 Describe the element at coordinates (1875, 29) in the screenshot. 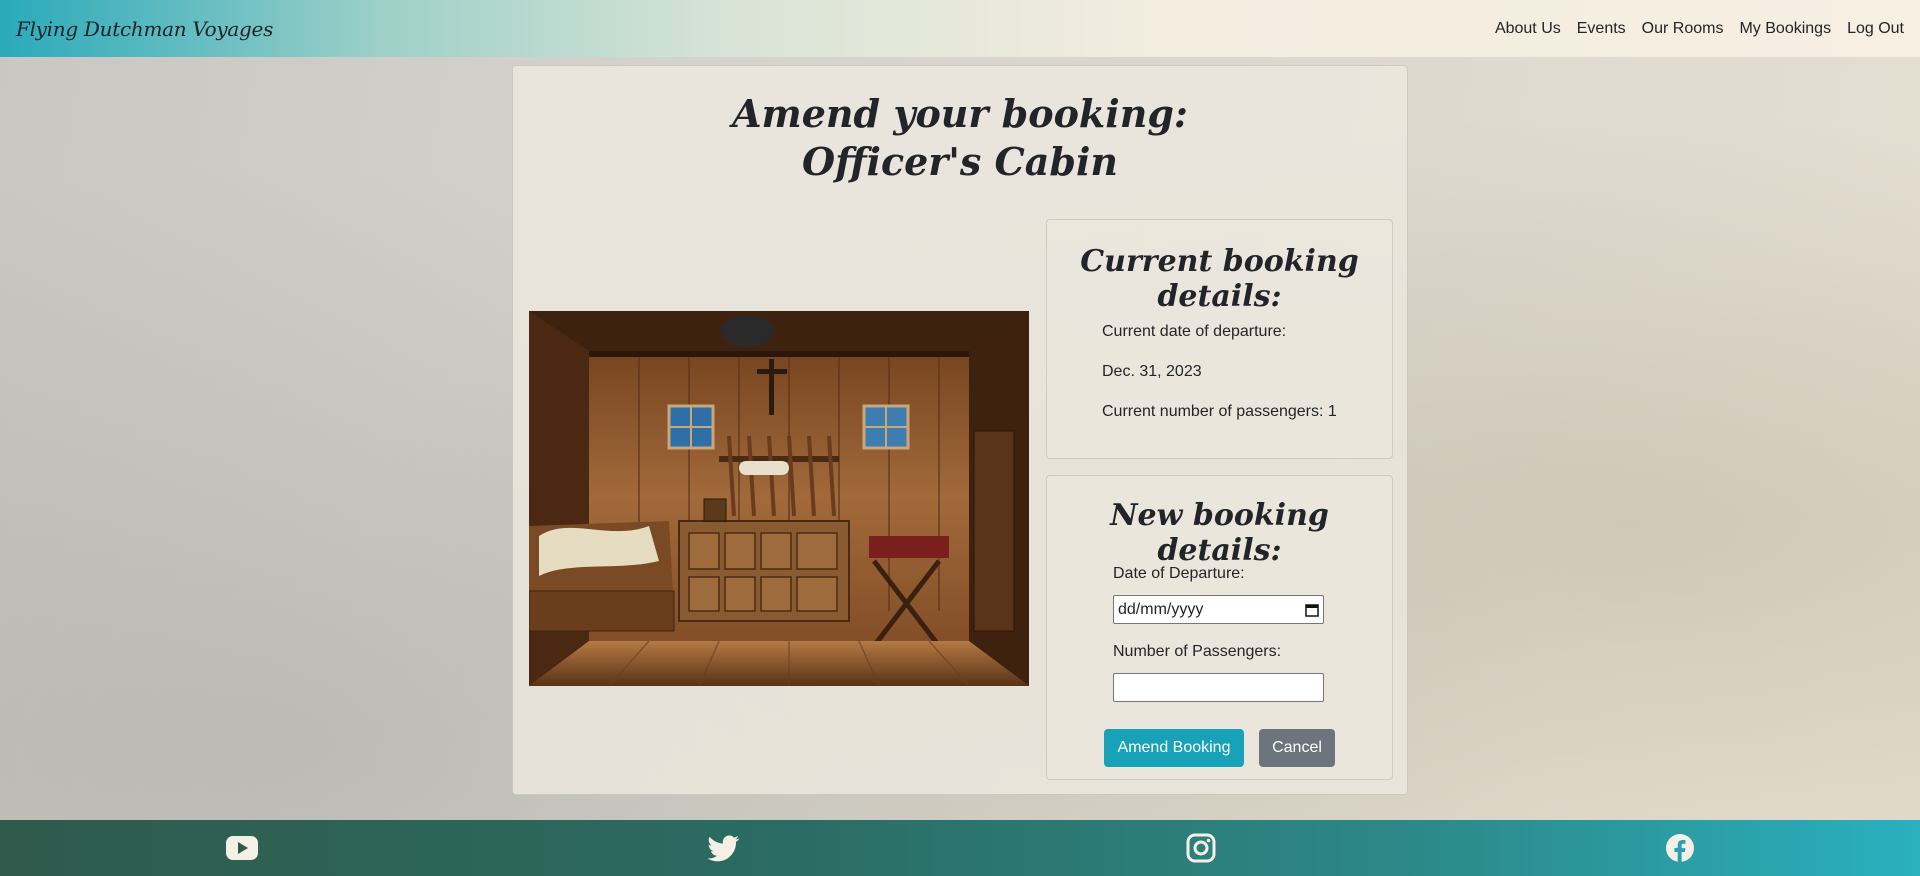

I see `nav-link-log-out: Log Out` at that location.